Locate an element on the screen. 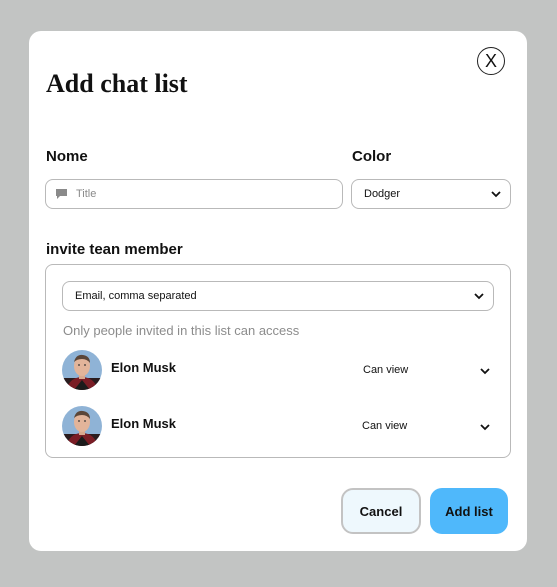 The height and width of the screenshot is (587, 557). name-label: Nome is located at coordinates (67, 156).